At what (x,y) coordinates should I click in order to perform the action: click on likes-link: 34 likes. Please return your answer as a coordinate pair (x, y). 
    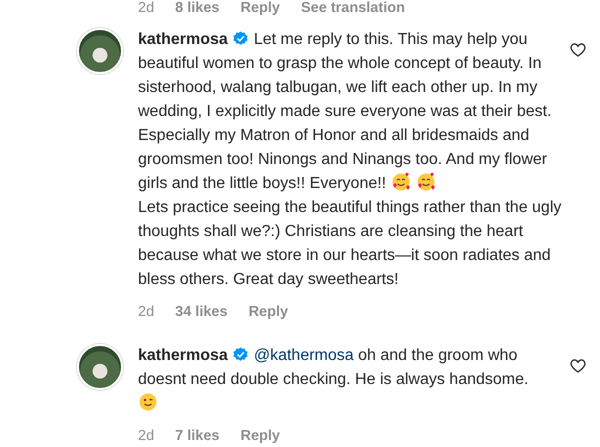
    Looking at the image, I should click on (201, 312).